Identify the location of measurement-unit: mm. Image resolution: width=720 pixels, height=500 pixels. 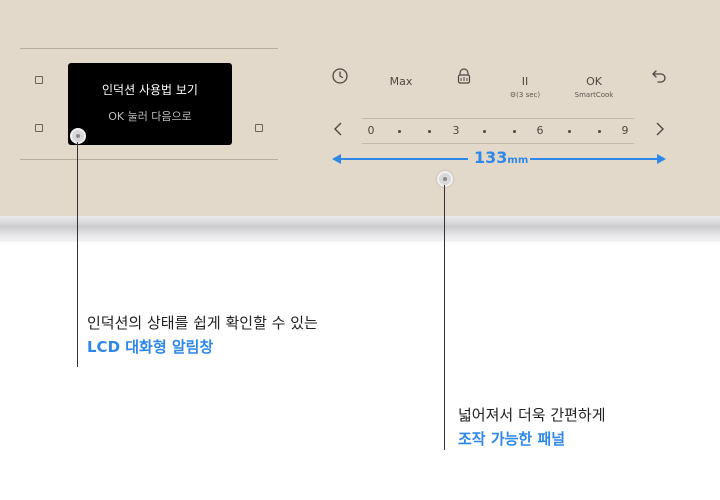
(518, 160).